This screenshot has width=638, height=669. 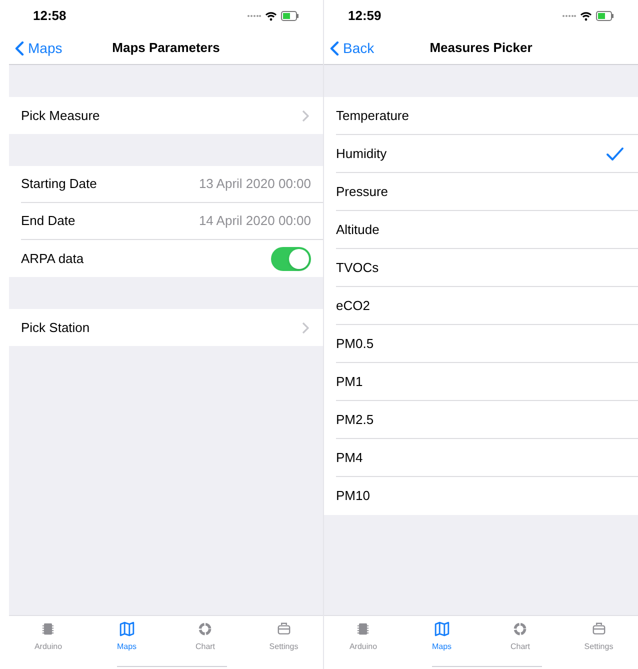 What do you see at coordinates (49, 16) in the screenshot?
I see `status-time: 12:58` at bounding box center [49, 16].